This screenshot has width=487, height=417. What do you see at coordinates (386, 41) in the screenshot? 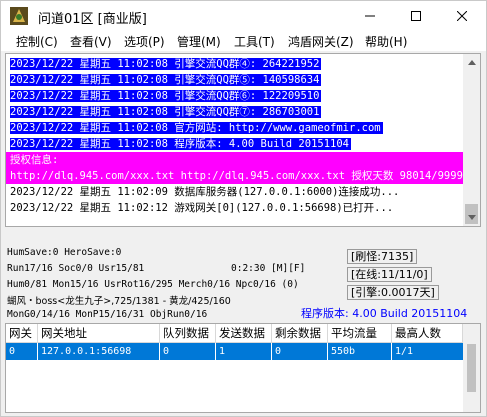
I see `menu-help: 帮助(H)` at bounding box center [386, 41].